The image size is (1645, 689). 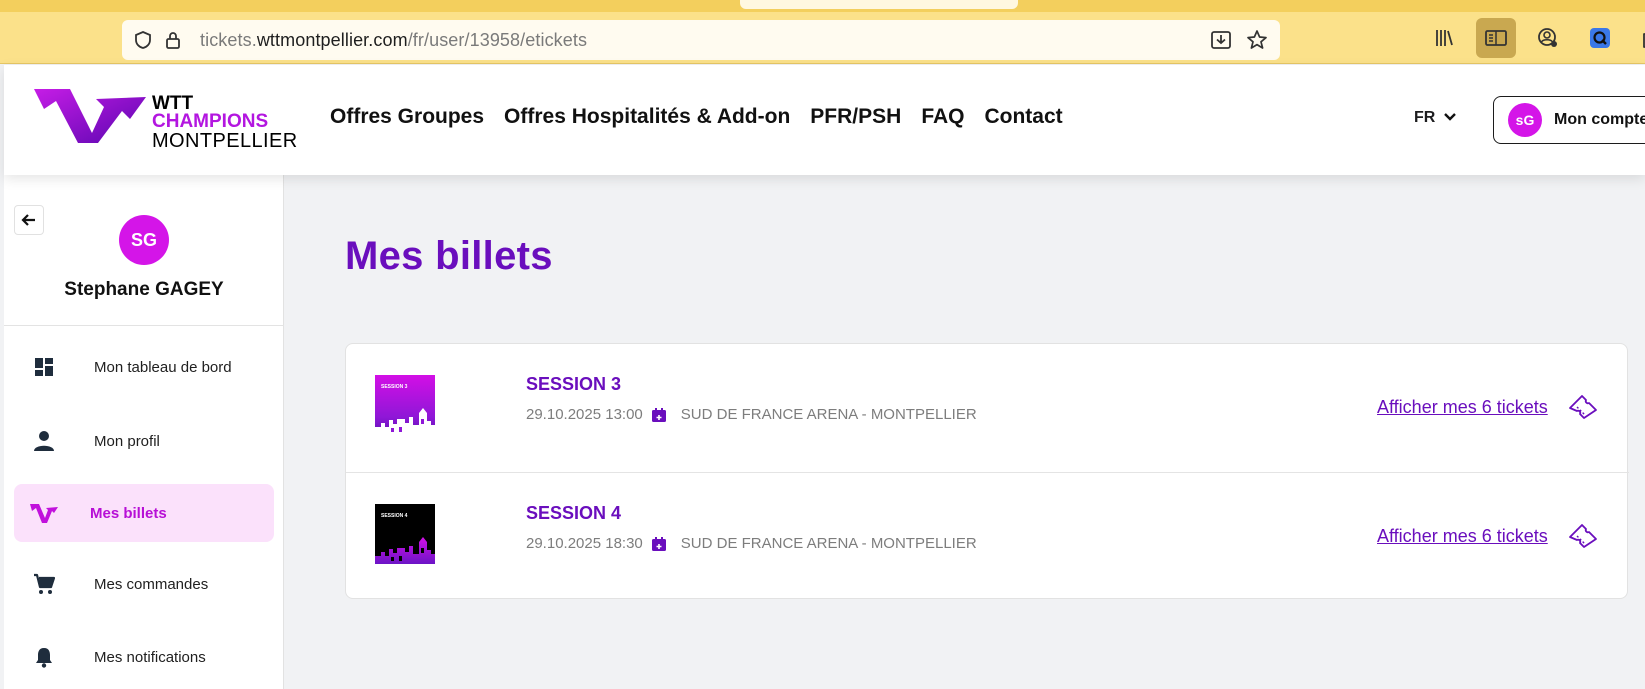 I want to click on shield-icon, so click(x=143, y=40).